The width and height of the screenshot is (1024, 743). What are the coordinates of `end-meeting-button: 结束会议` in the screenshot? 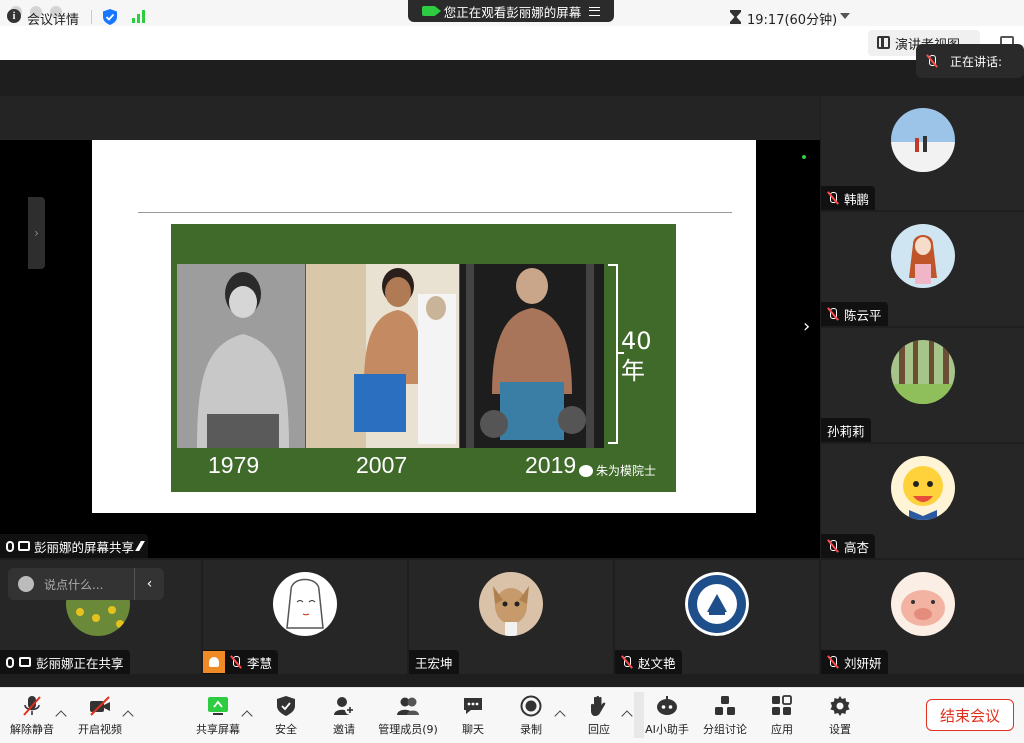 It's located at (970, 715).